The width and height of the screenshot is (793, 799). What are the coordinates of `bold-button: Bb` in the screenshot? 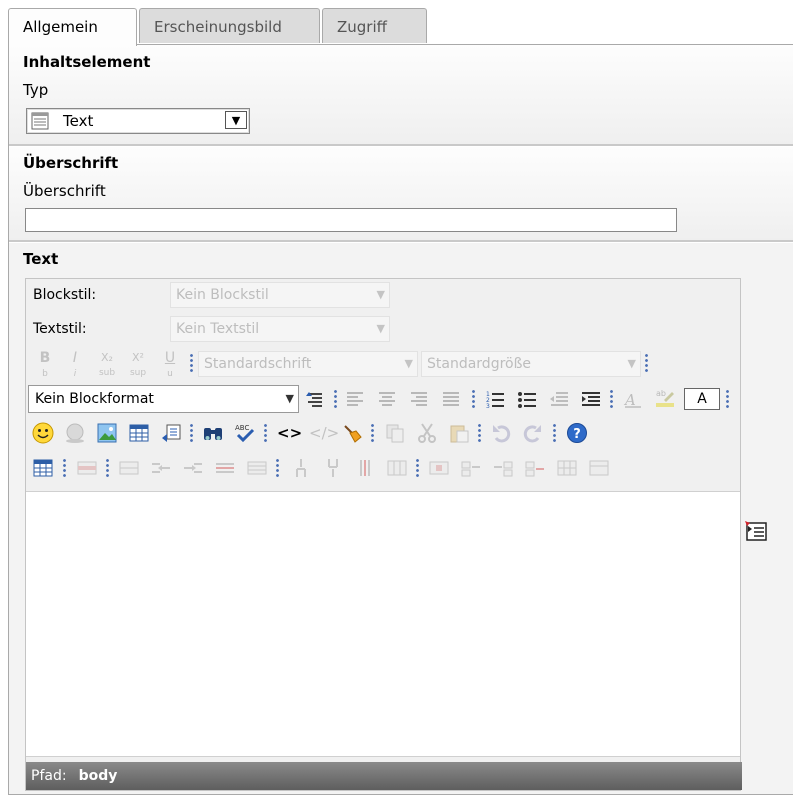 It's located at (45, 364).